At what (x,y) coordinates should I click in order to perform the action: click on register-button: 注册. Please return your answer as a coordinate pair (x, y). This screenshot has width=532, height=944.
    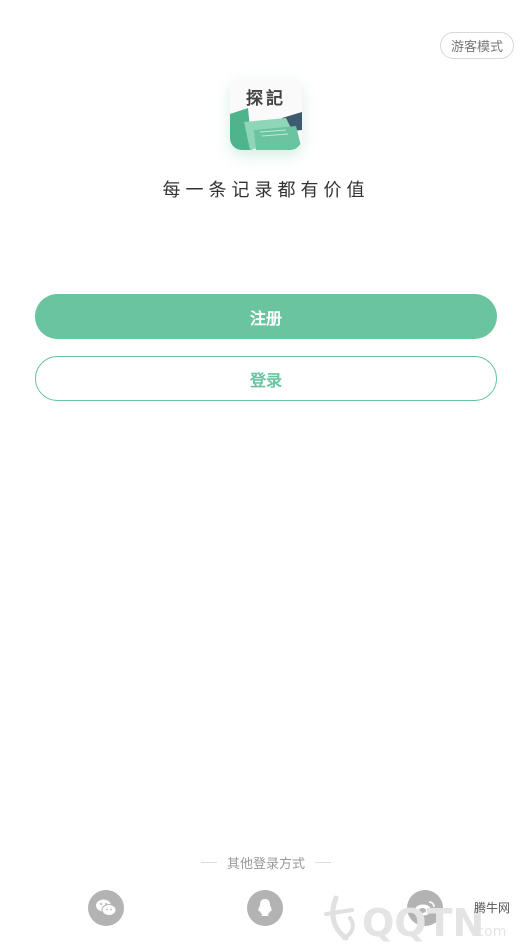
    Looking at the image, I should click on (266, 316).